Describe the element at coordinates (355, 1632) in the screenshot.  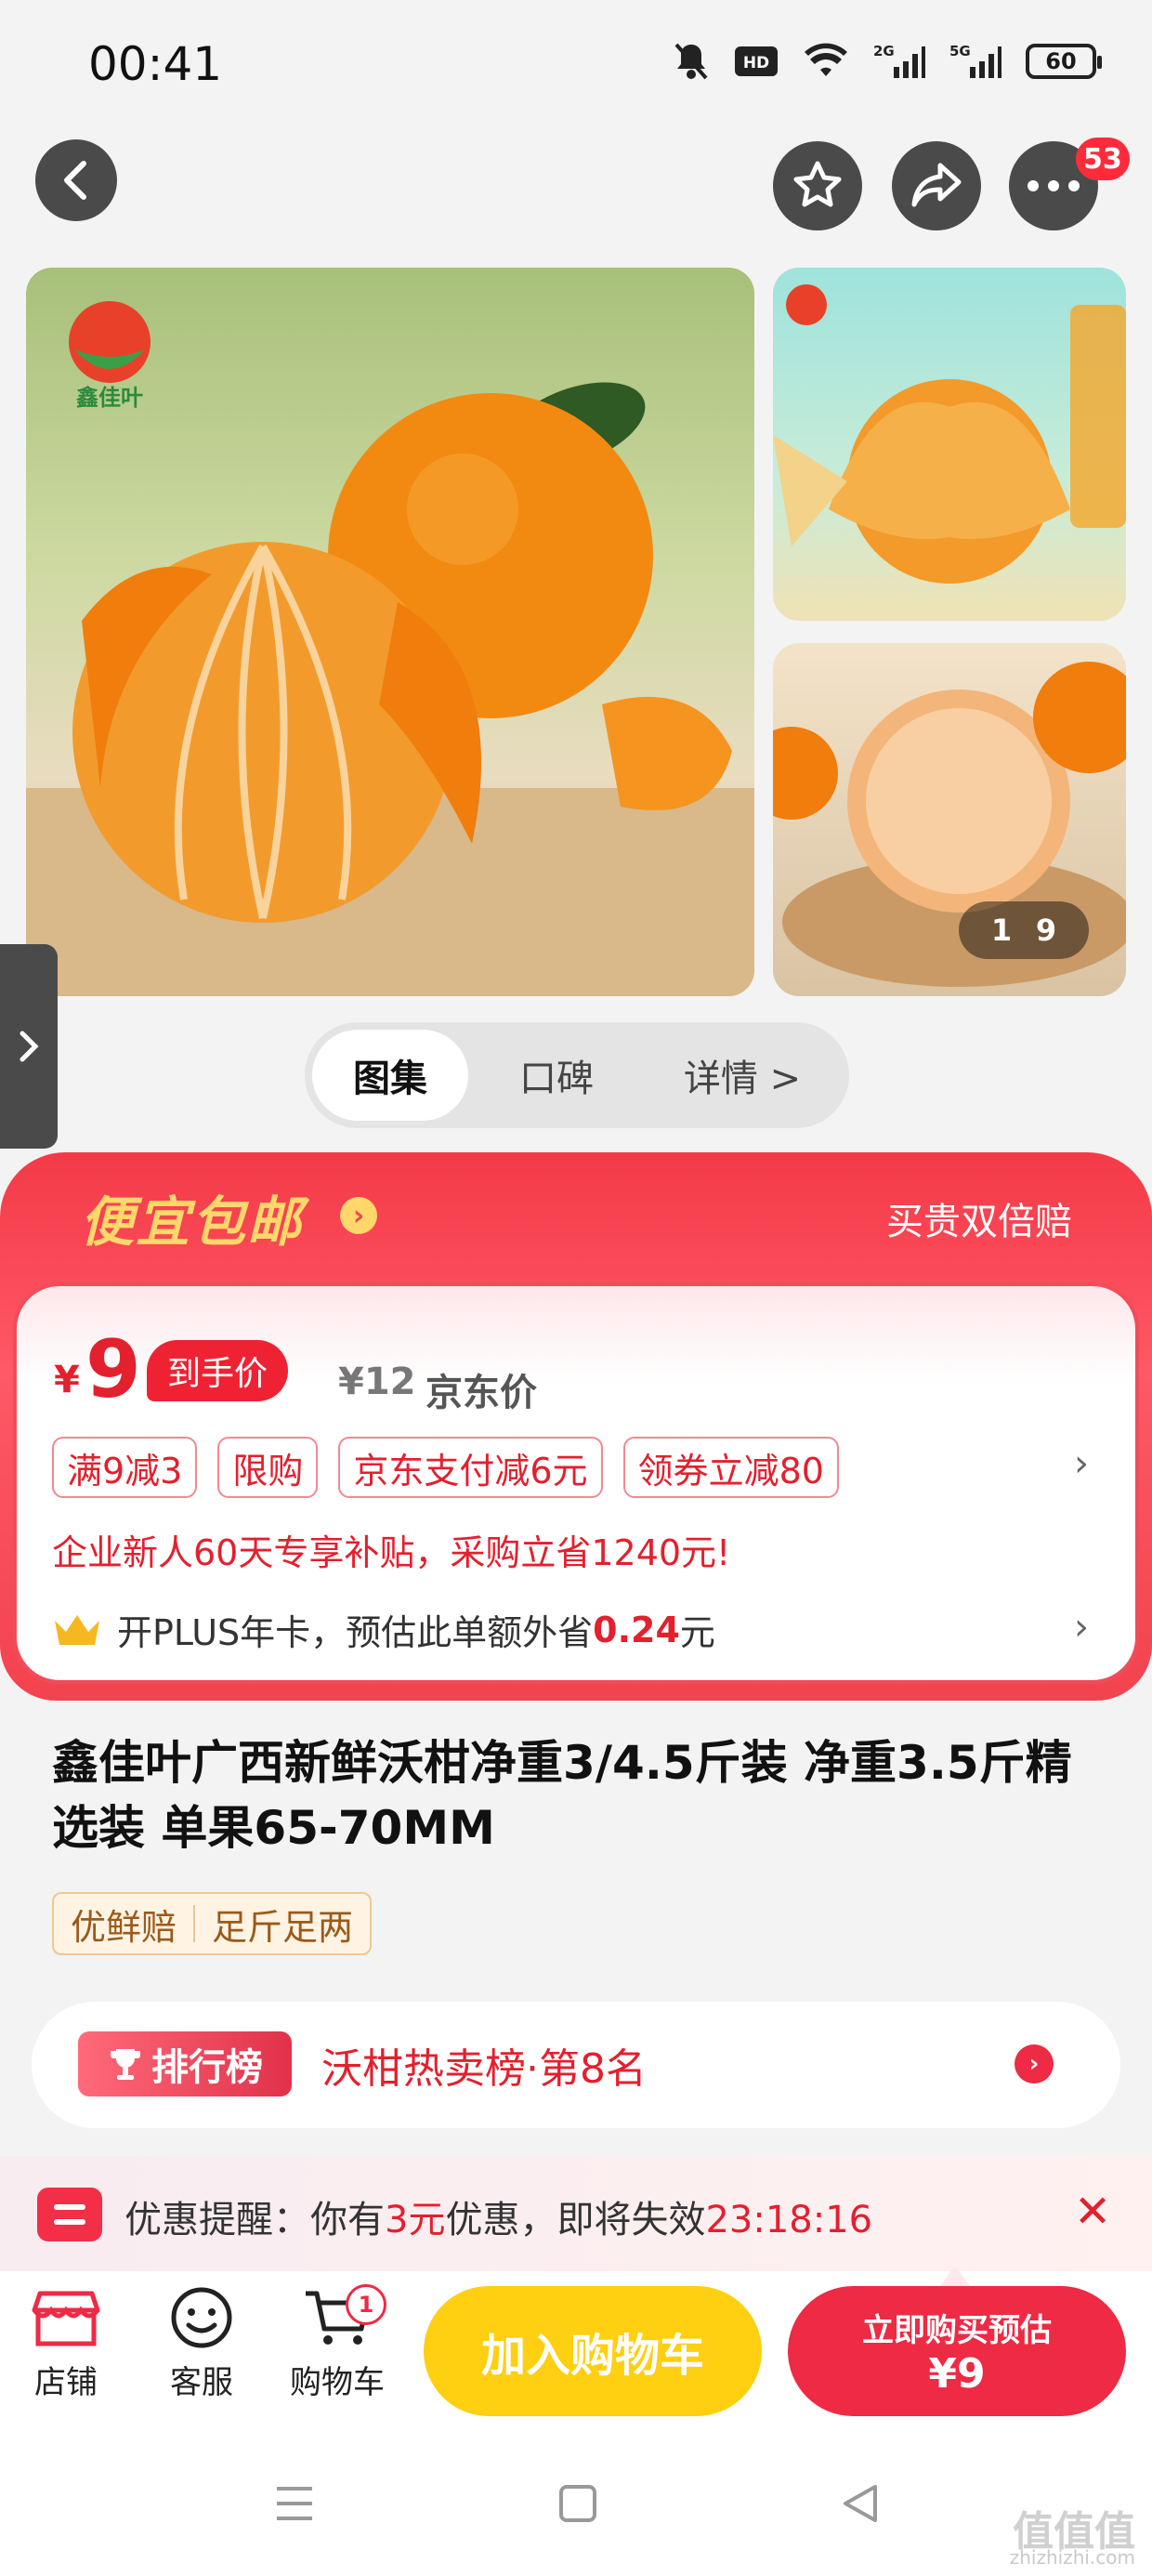
I see `plus-text: 开PLUS年卡，预估此单额外省` at that location.